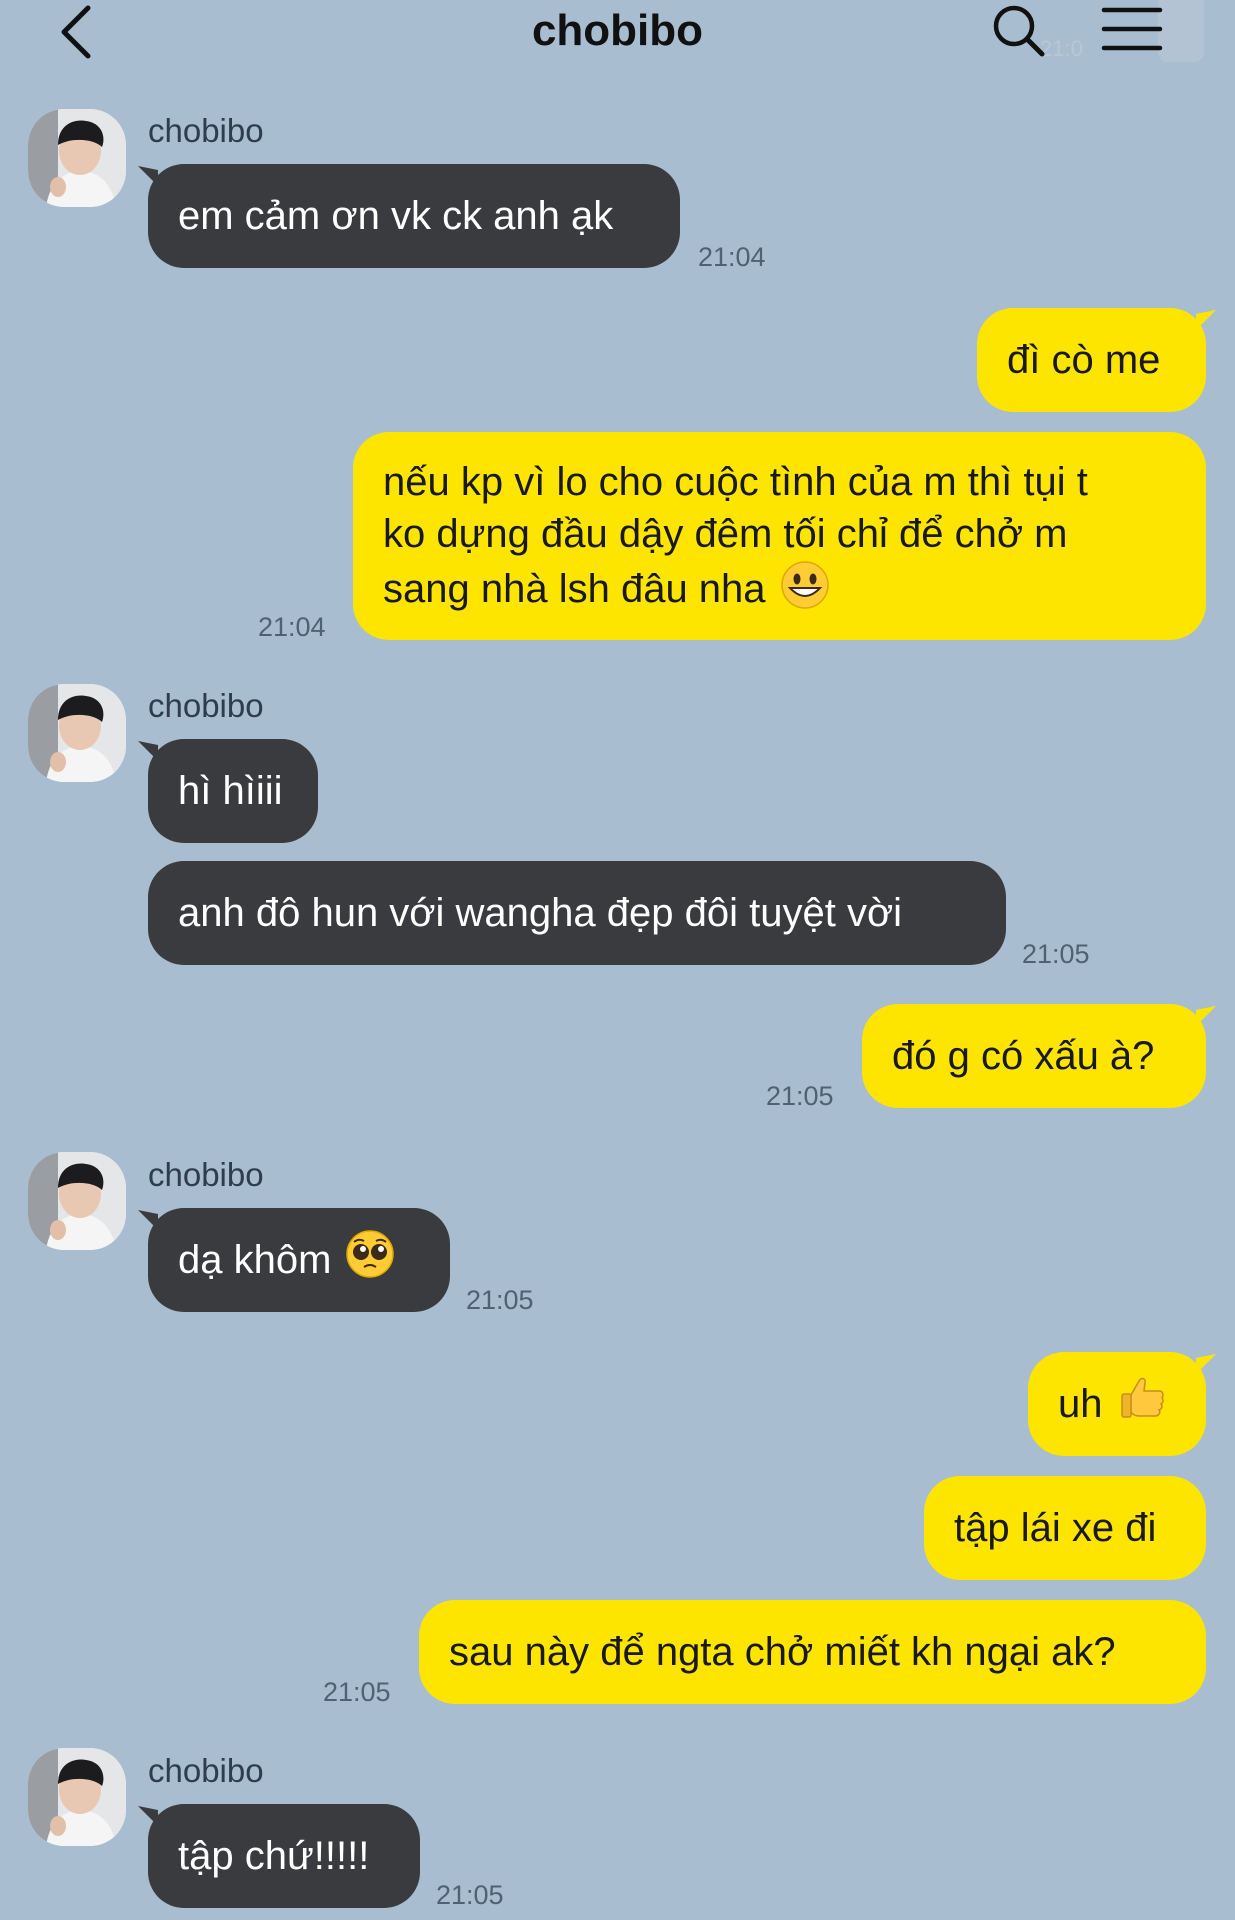 The width and height of the screenshot is (1235, 1920). I want to click on outgoing-message-bubble: sau này để ngta chở miết kh ngại ak?, so click(812, 1652).